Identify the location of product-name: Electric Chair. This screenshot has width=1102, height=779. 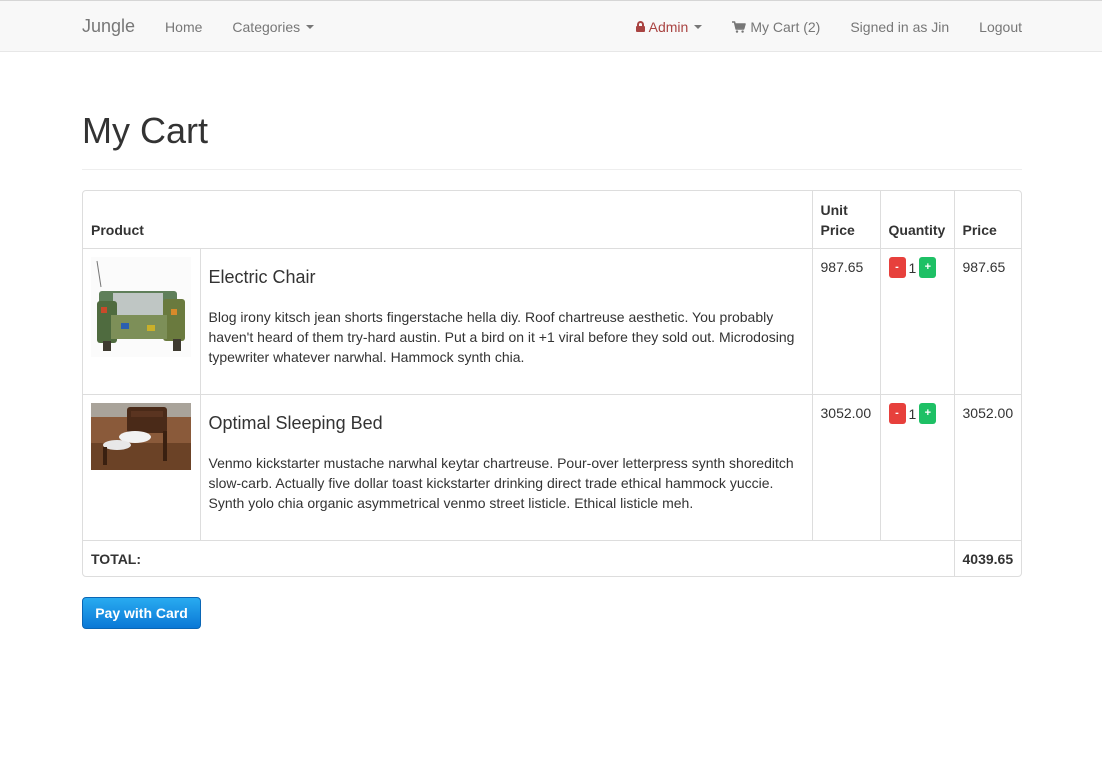
(506, 277).